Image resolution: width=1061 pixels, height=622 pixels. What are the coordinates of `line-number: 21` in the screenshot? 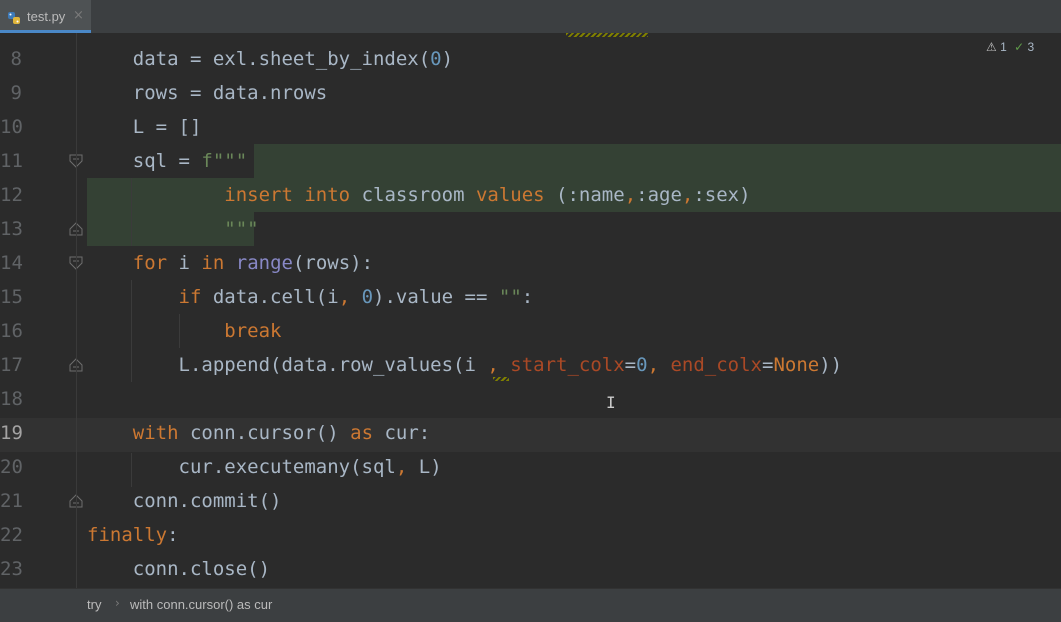 It's located at (11, 501).